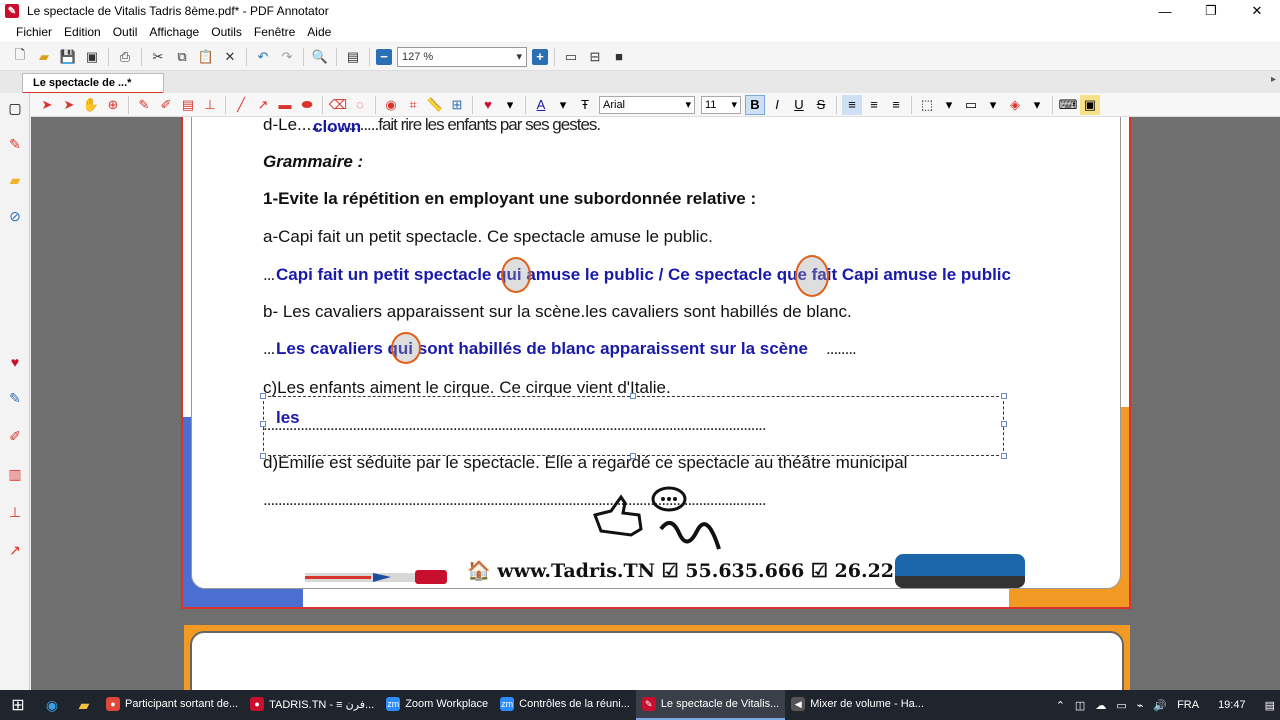 The width and height of the screenshot is (1280, 720). I want to click on crop-icon: ⌗, so click(413, 105).